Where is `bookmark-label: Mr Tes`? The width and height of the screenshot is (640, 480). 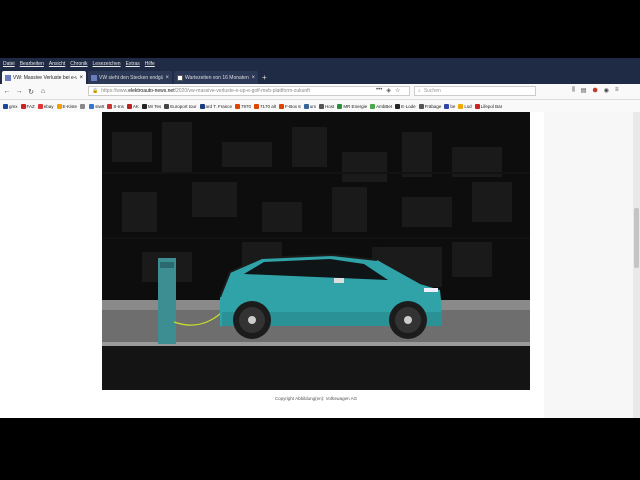 bookmark-label: Mr Tes is located at coordinates (154, 106).